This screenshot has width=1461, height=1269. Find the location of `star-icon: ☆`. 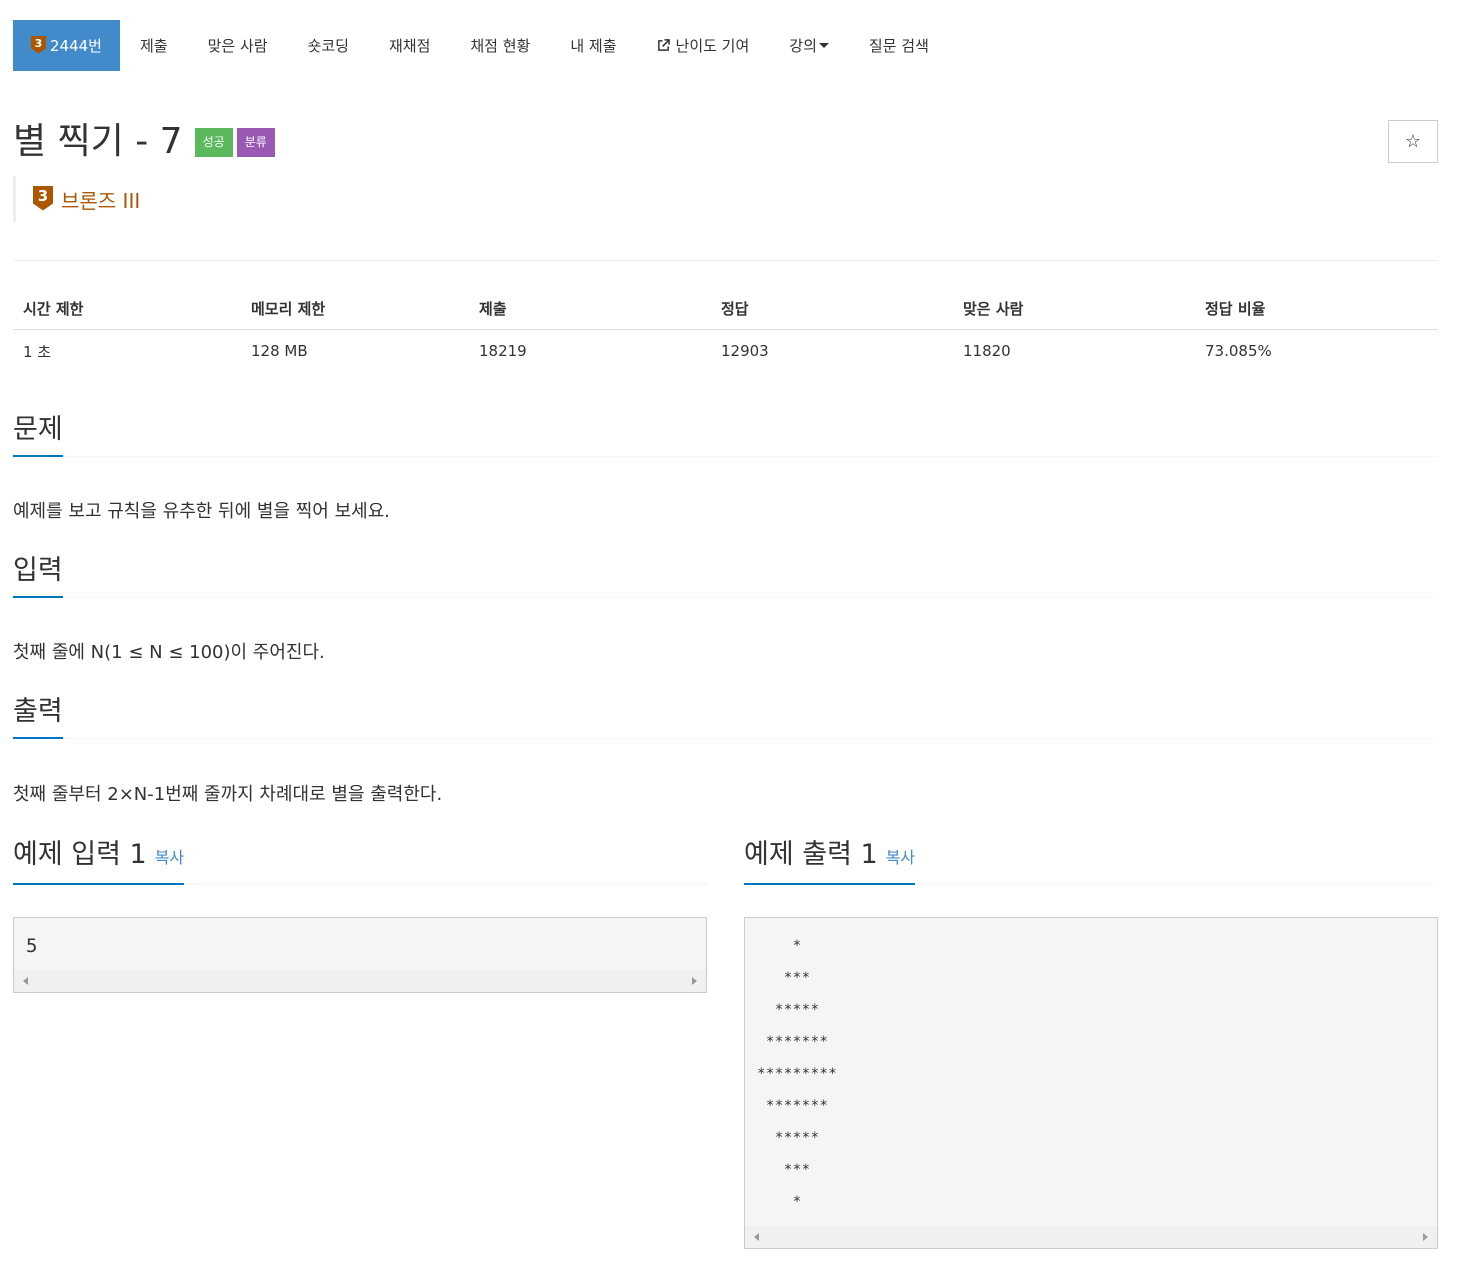

star-icon: ☆ is located at coordinates (1413, 141).